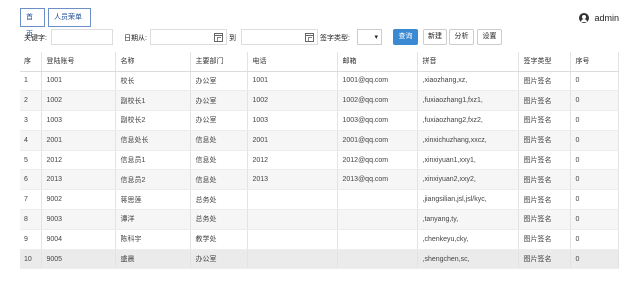 The image size is (633, 289). What do you see at coordinates (78, 219) in the screenshot?
I see `login-account-cell: 9003` at bounding box center [78, 219].